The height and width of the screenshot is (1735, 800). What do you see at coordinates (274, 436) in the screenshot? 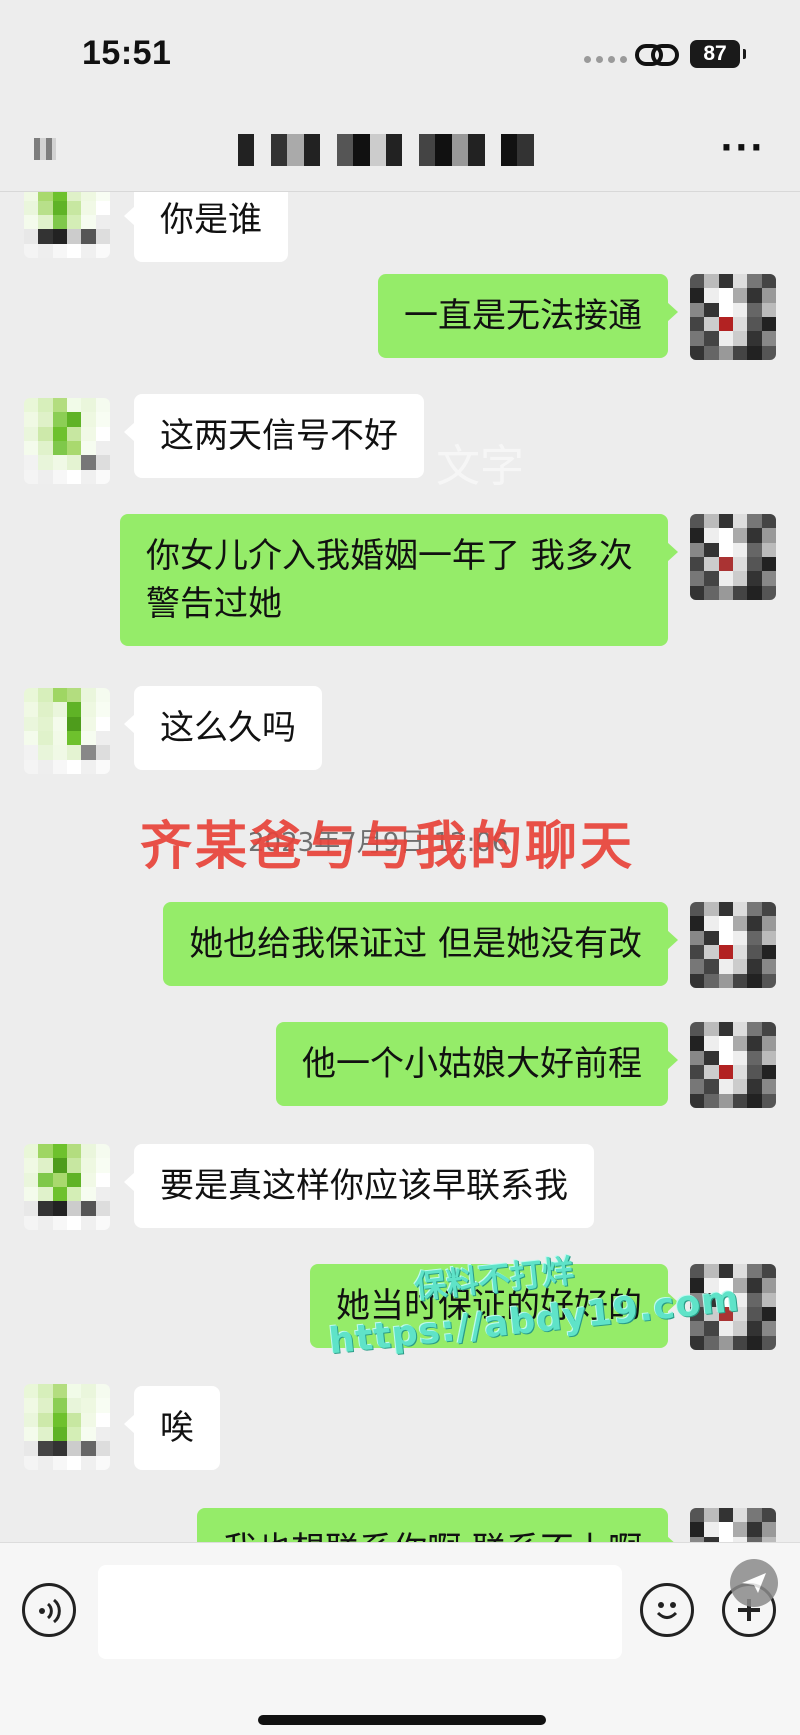
I see `message-bubble-received: 这两天信号不好` at bounding box center [274, 436].